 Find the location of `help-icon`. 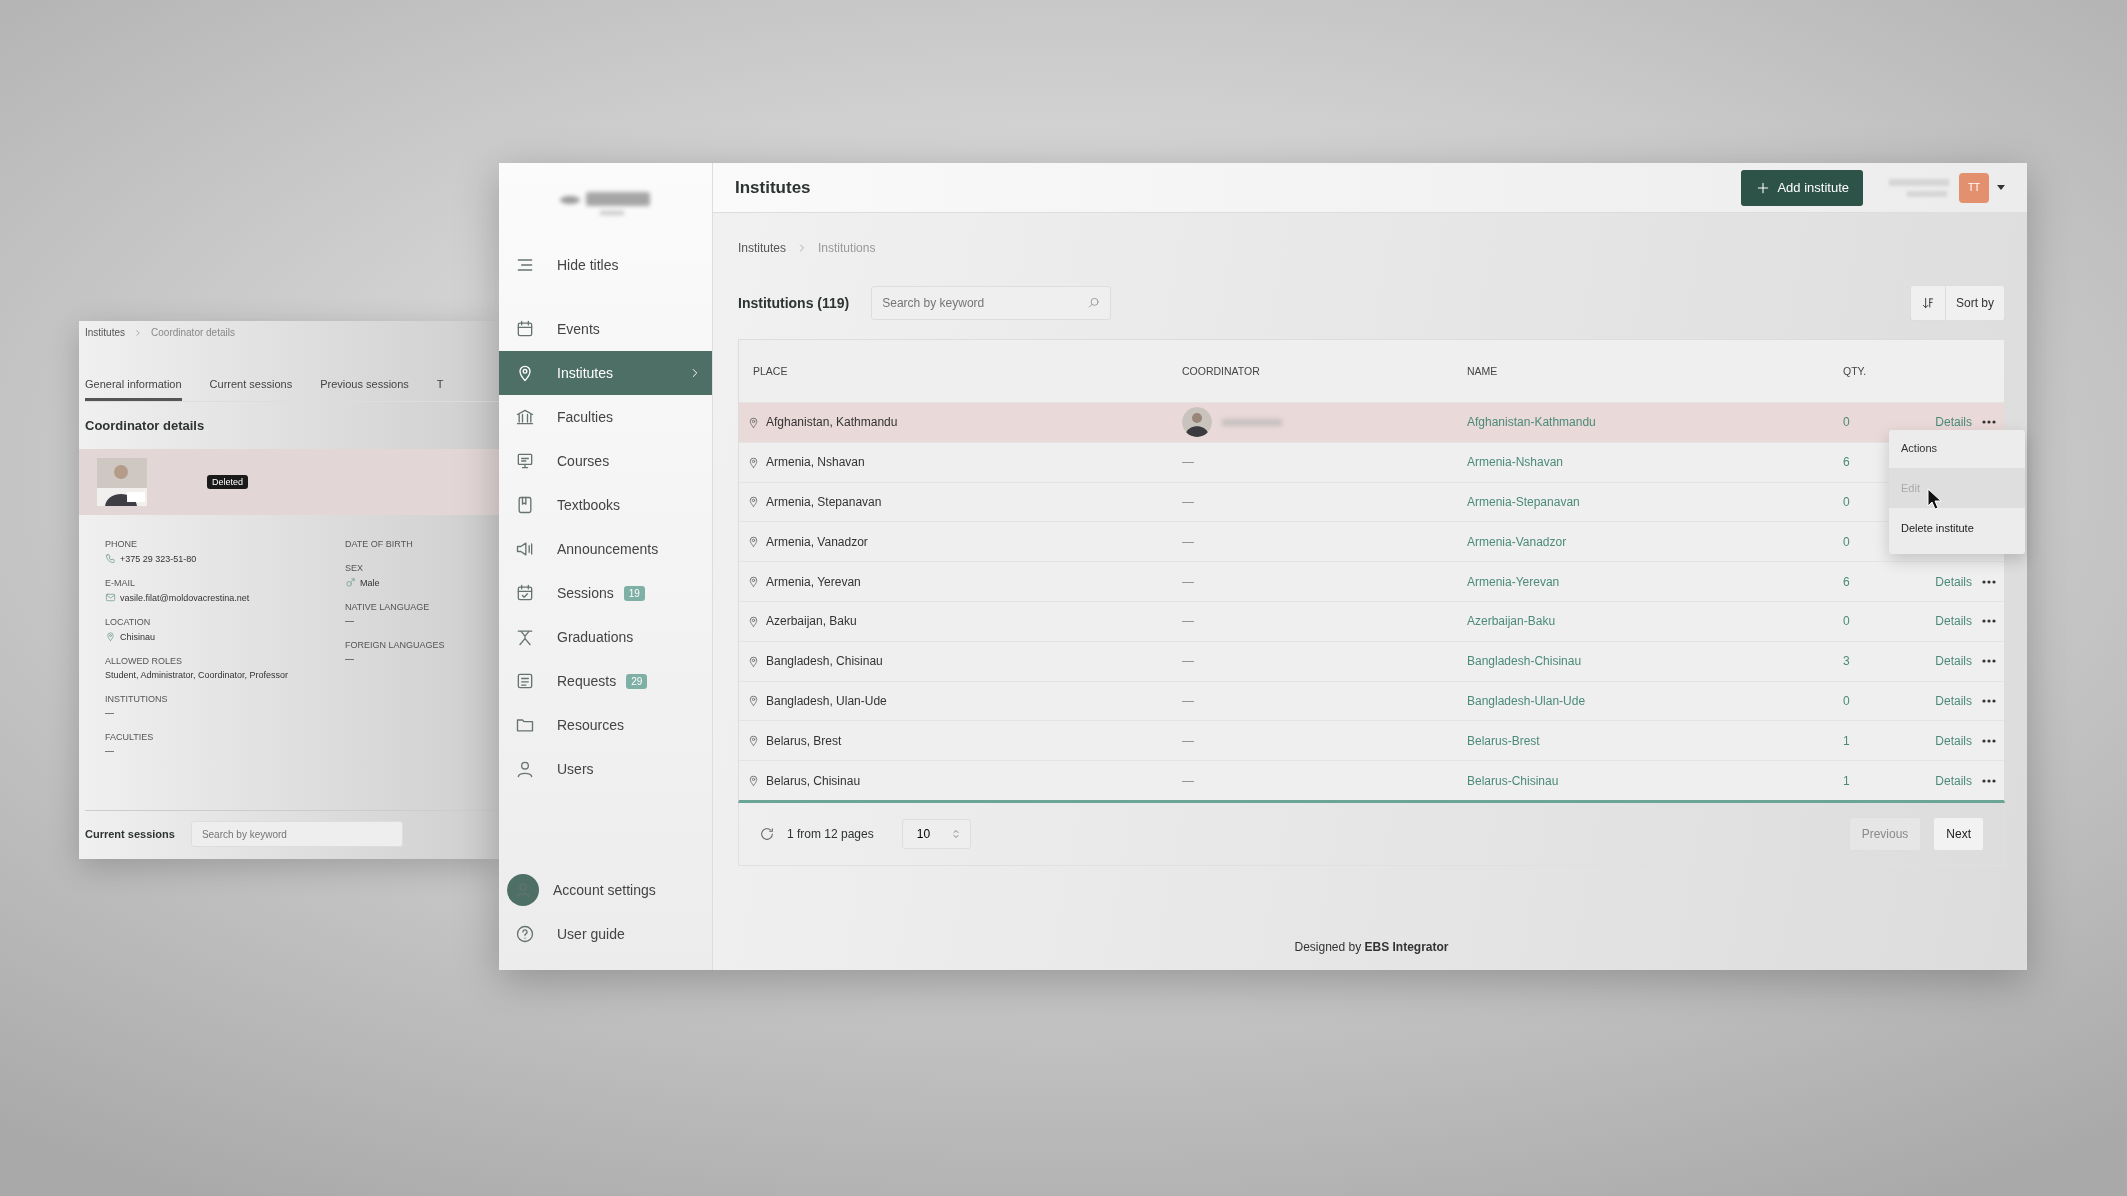

help-icon is located at coordinates (525, 934).